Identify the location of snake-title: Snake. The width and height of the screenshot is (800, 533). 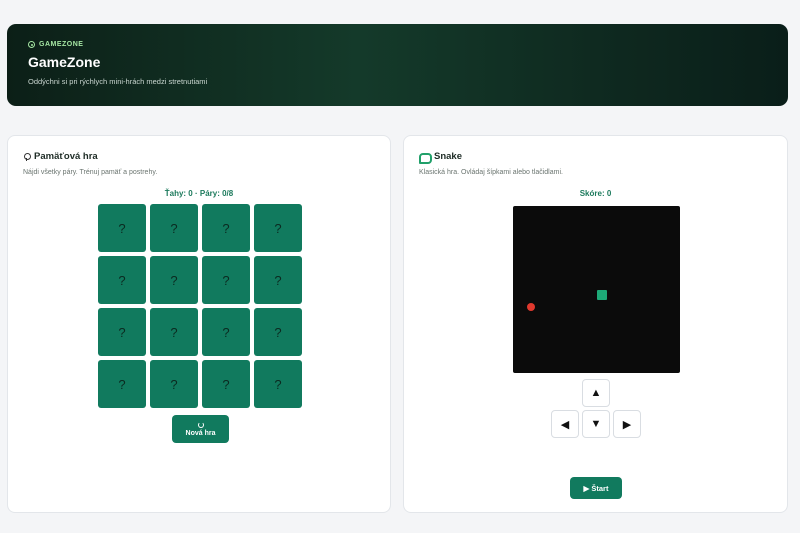
(448, 156).